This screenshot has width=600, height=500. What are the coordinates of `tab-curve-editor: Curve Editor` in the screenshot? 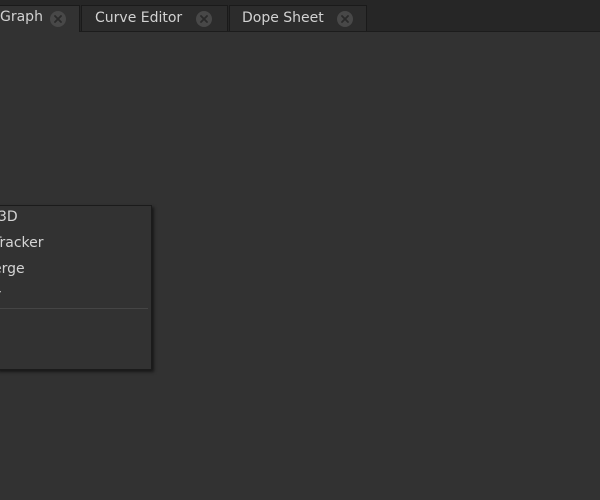 It's located at (154, 18).